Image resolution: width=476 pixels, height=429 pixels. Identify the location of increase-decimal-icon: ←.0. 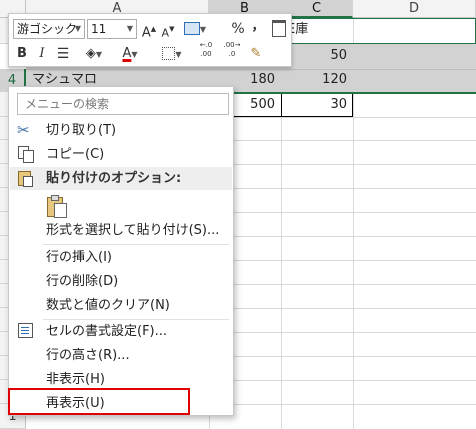
(206, 45).